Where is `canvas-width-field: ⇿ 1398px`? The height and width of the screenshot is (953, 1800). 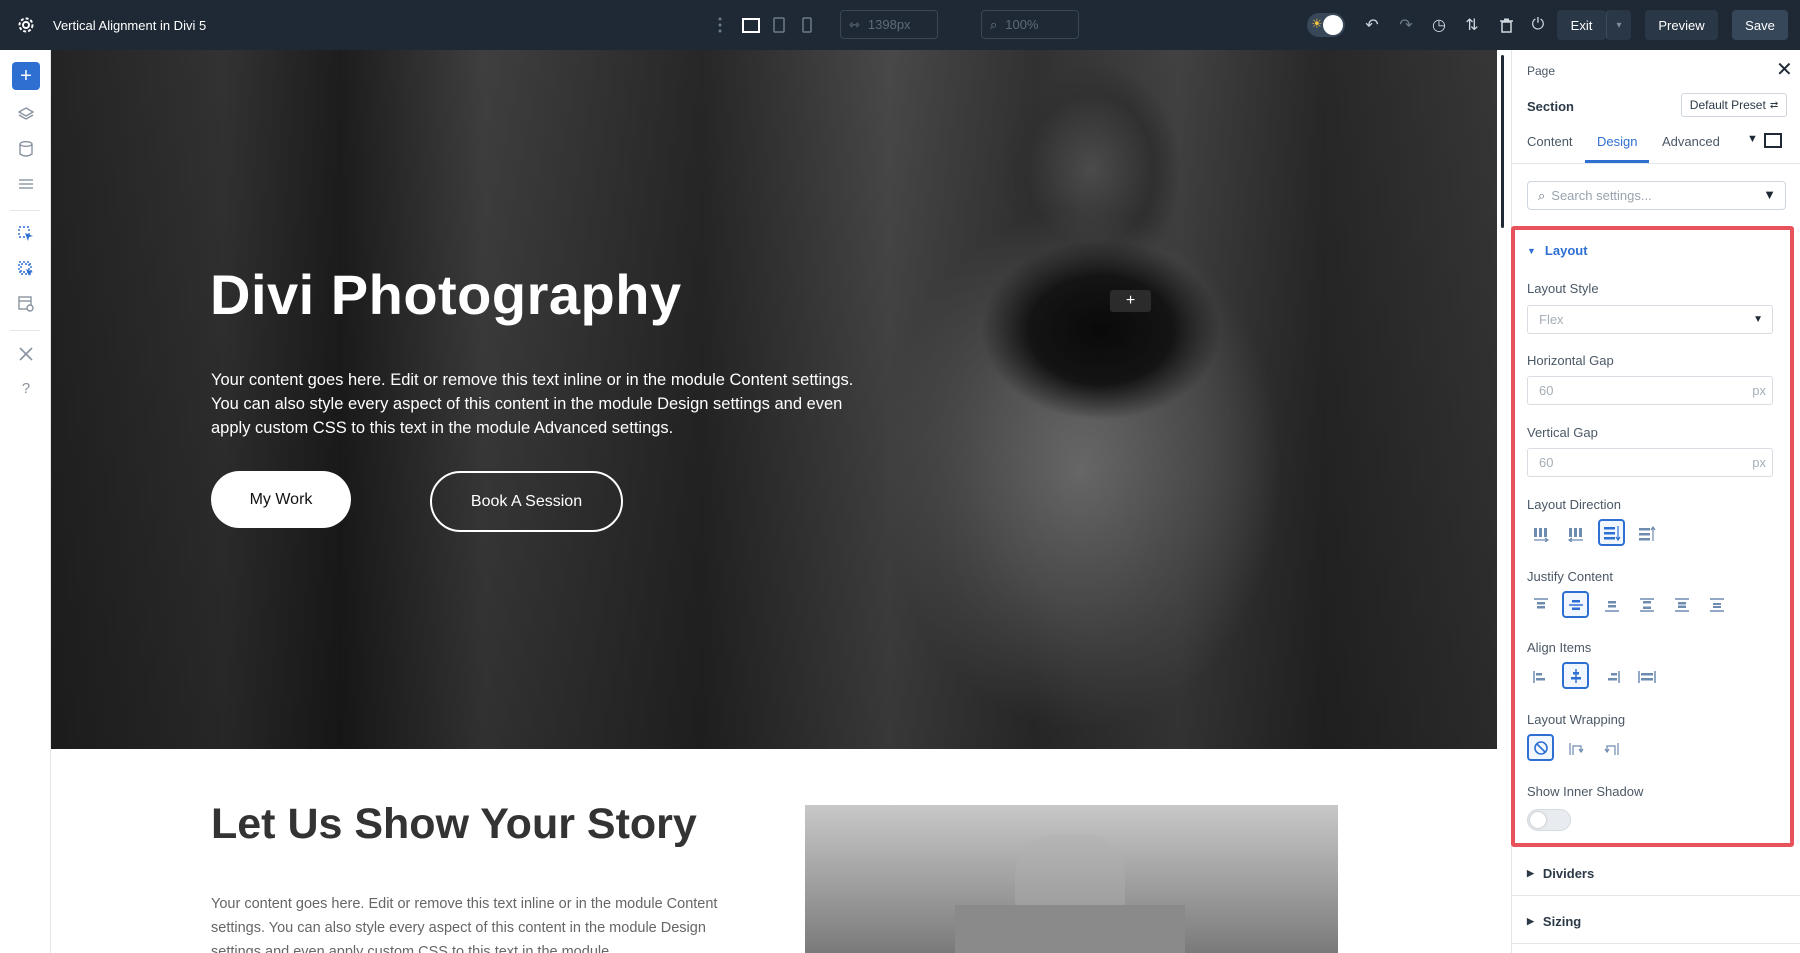
canvas-width-field: ⇿ 1398px is located at coordinates (889, 24).